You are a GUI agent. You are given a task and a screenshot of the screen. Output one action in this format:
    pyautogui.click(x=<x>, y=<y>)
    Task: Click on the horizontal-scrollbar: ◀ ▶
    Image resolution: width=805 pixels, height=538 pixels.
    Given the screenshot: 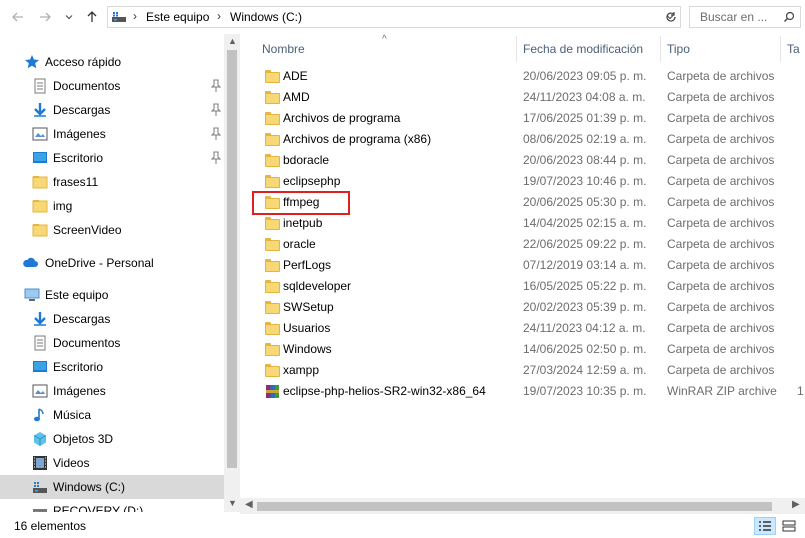 What is the action you would take?
    pyautogui.click(x=522, y=506)
    